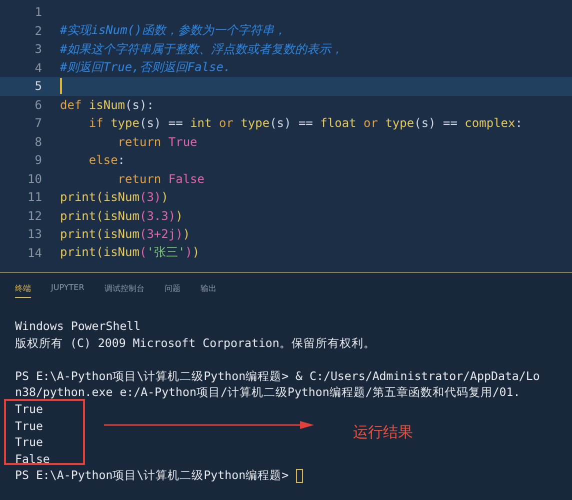 The width and height of the screenshot is (572, 500). I want to click on panel-tab: JUPYTER, so click(67, 290).